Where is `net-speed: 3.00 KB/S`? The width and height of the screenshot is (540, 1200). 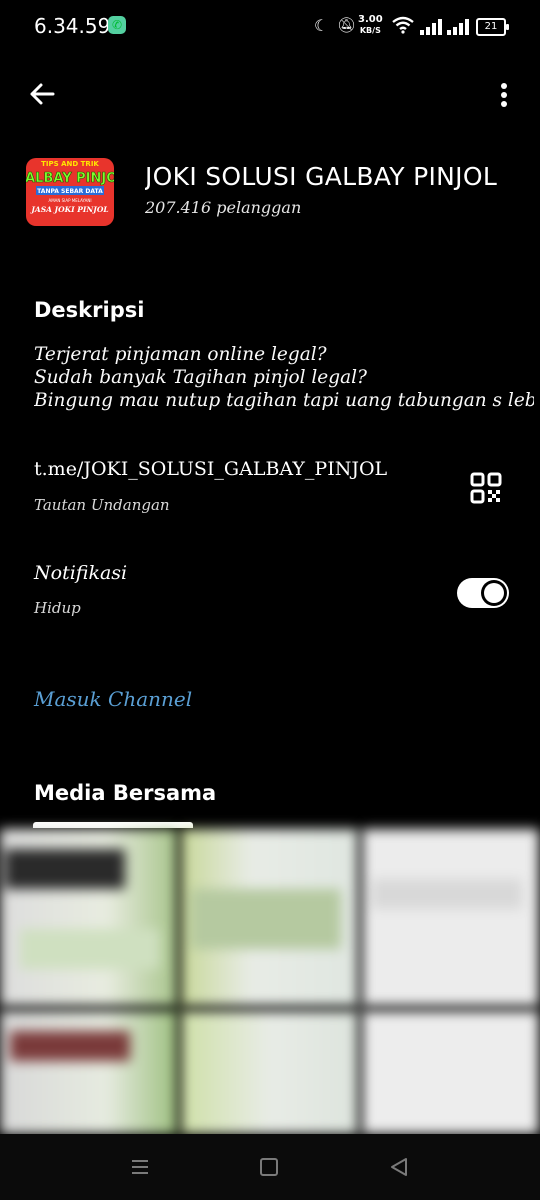
net-speed: 3.00 KB/S is located at coordinates (370, 25).